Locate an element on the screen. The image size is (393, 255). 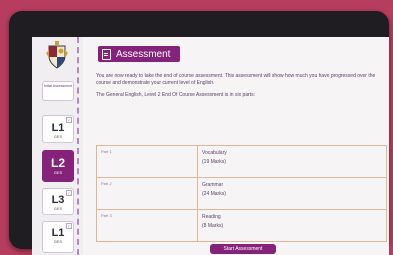
table-row: Part 1 Vocabulary (19 Marks) is located at coordinates (241, 161).